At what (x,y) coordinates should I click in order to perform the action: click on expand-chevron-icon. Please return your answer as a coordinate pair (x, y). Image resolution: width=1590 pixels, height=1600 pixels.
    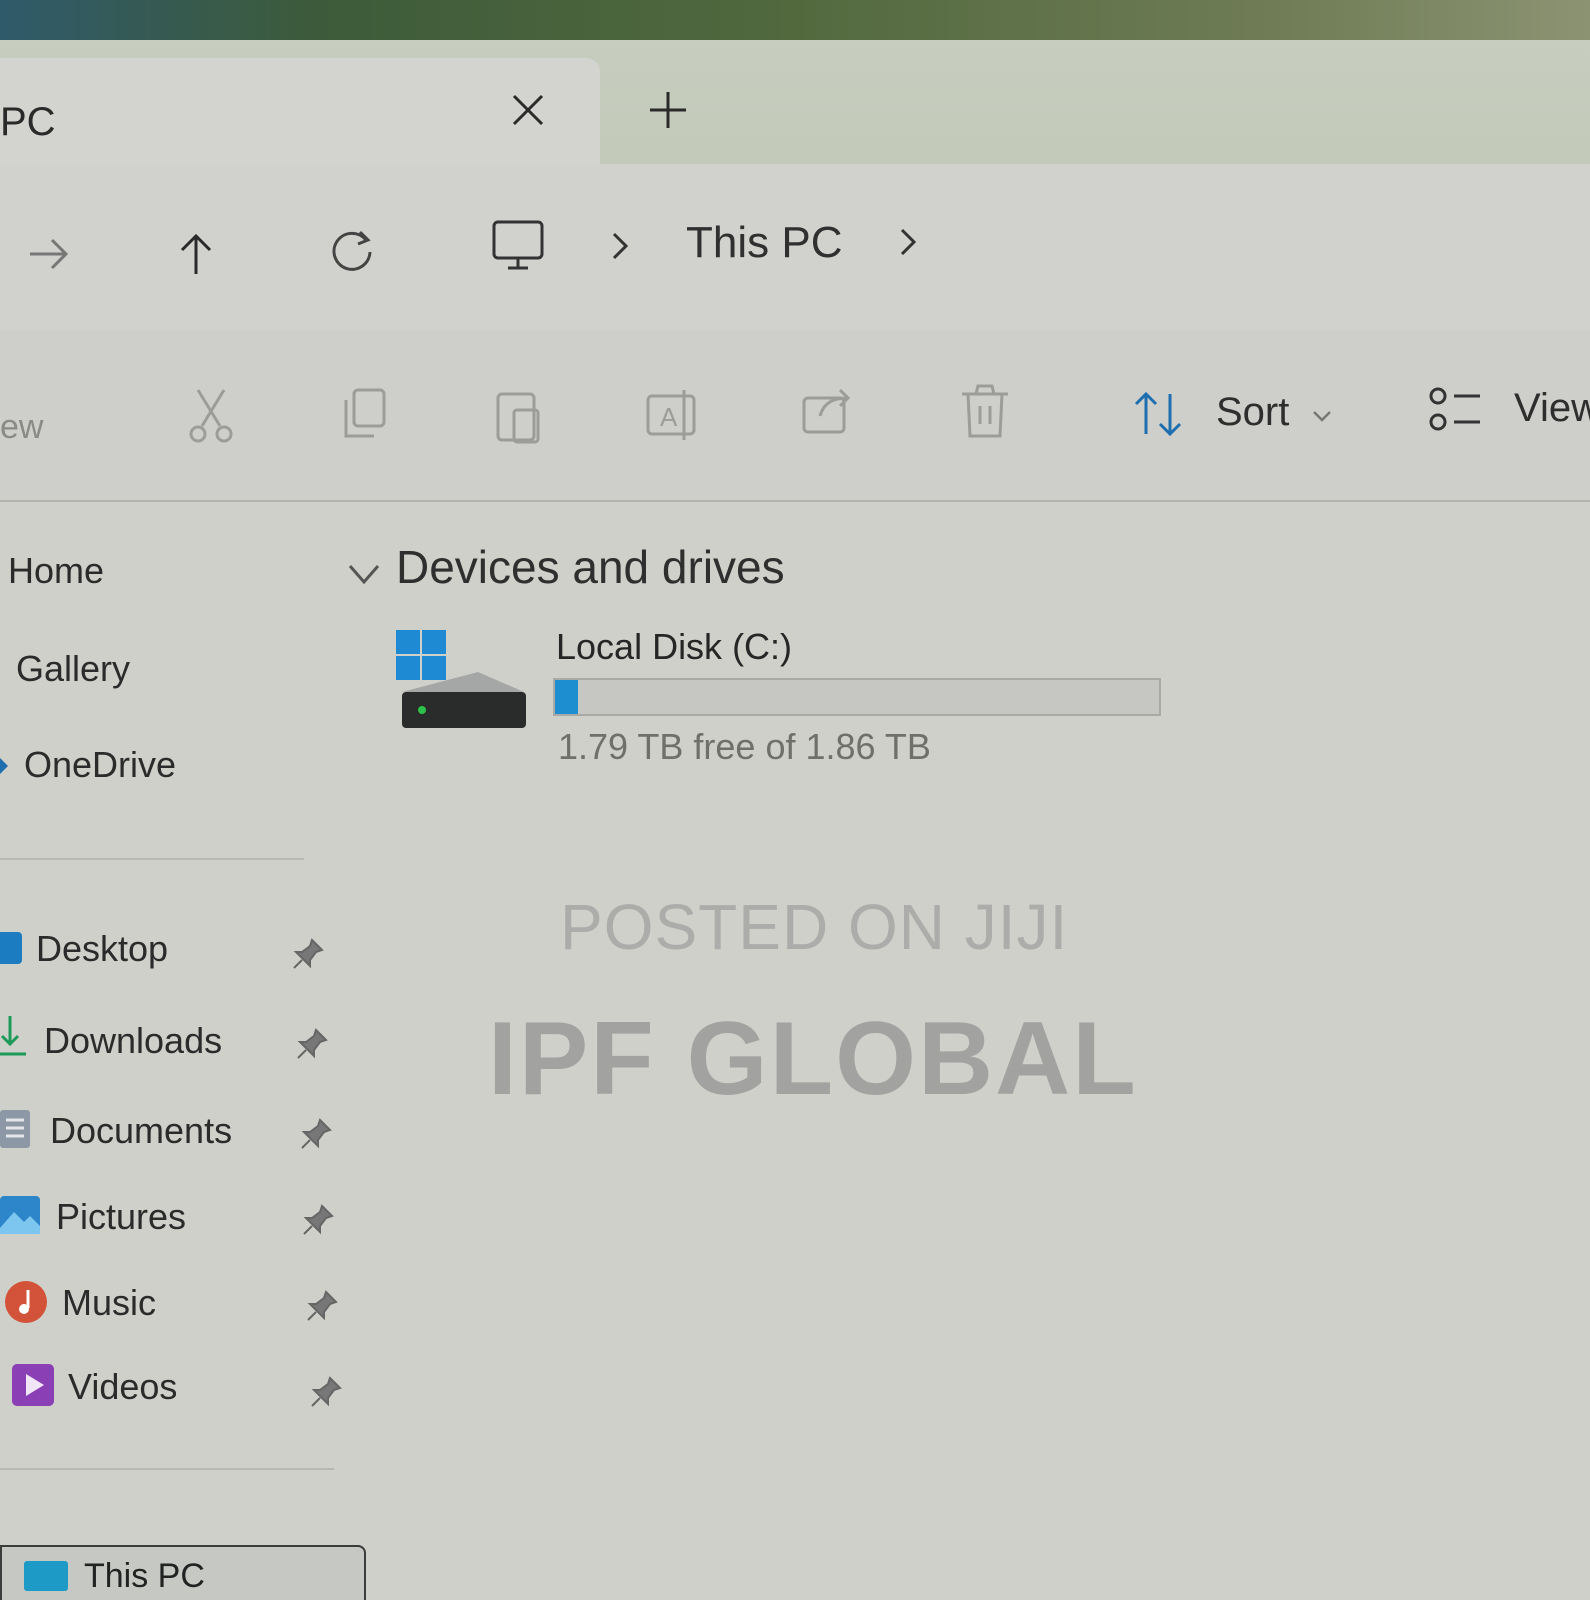
    Looking at the image, I should click on (5, 766).